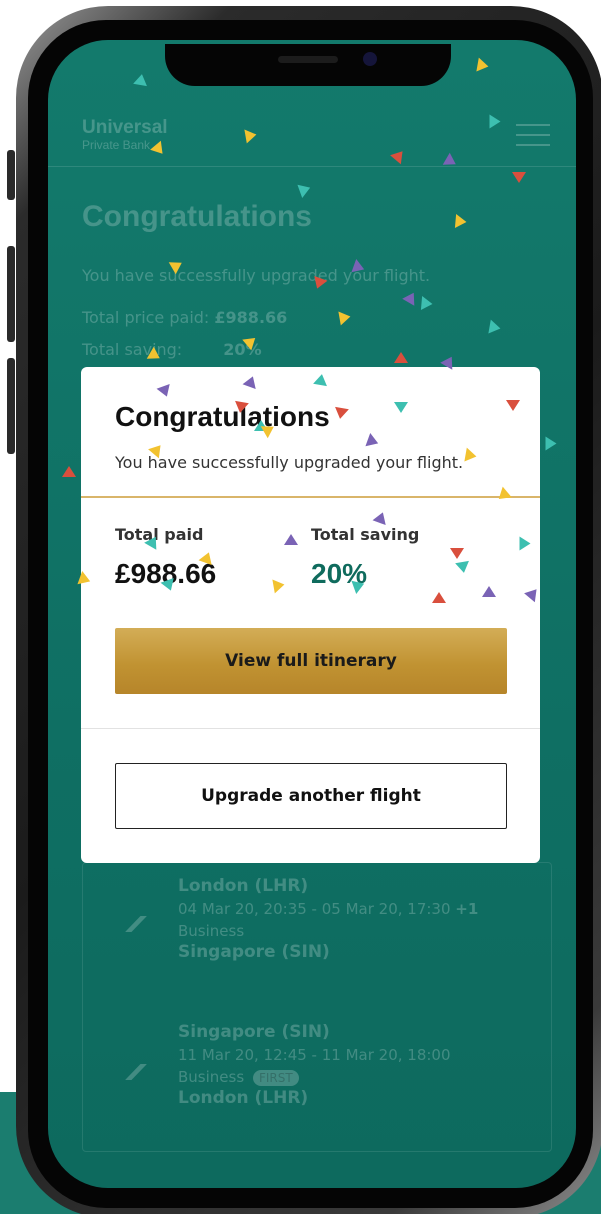  What do you see at coordinates (11, 175) in the screenshot?
I see `phone-silent-switch` at bounding box center [11, 175].